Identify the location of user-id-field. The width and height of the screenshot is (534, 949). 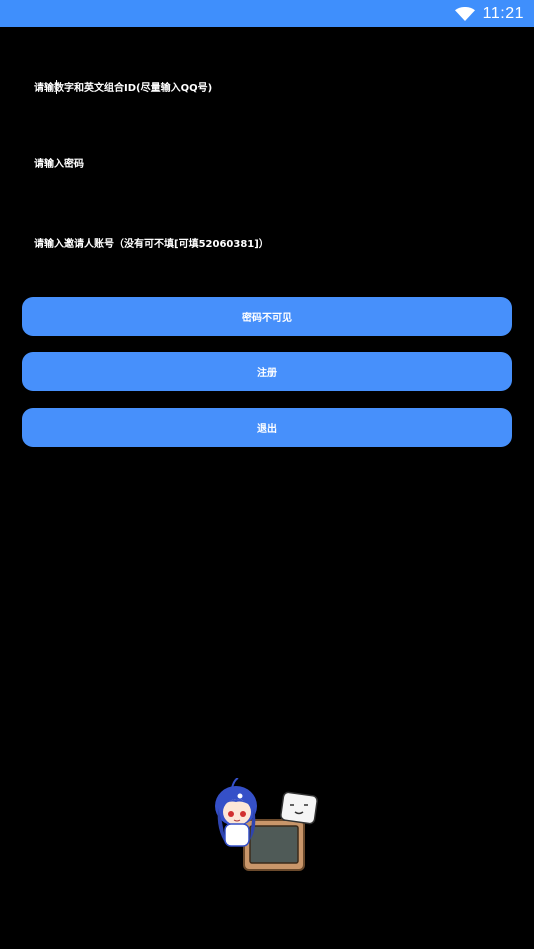
(267, 88).